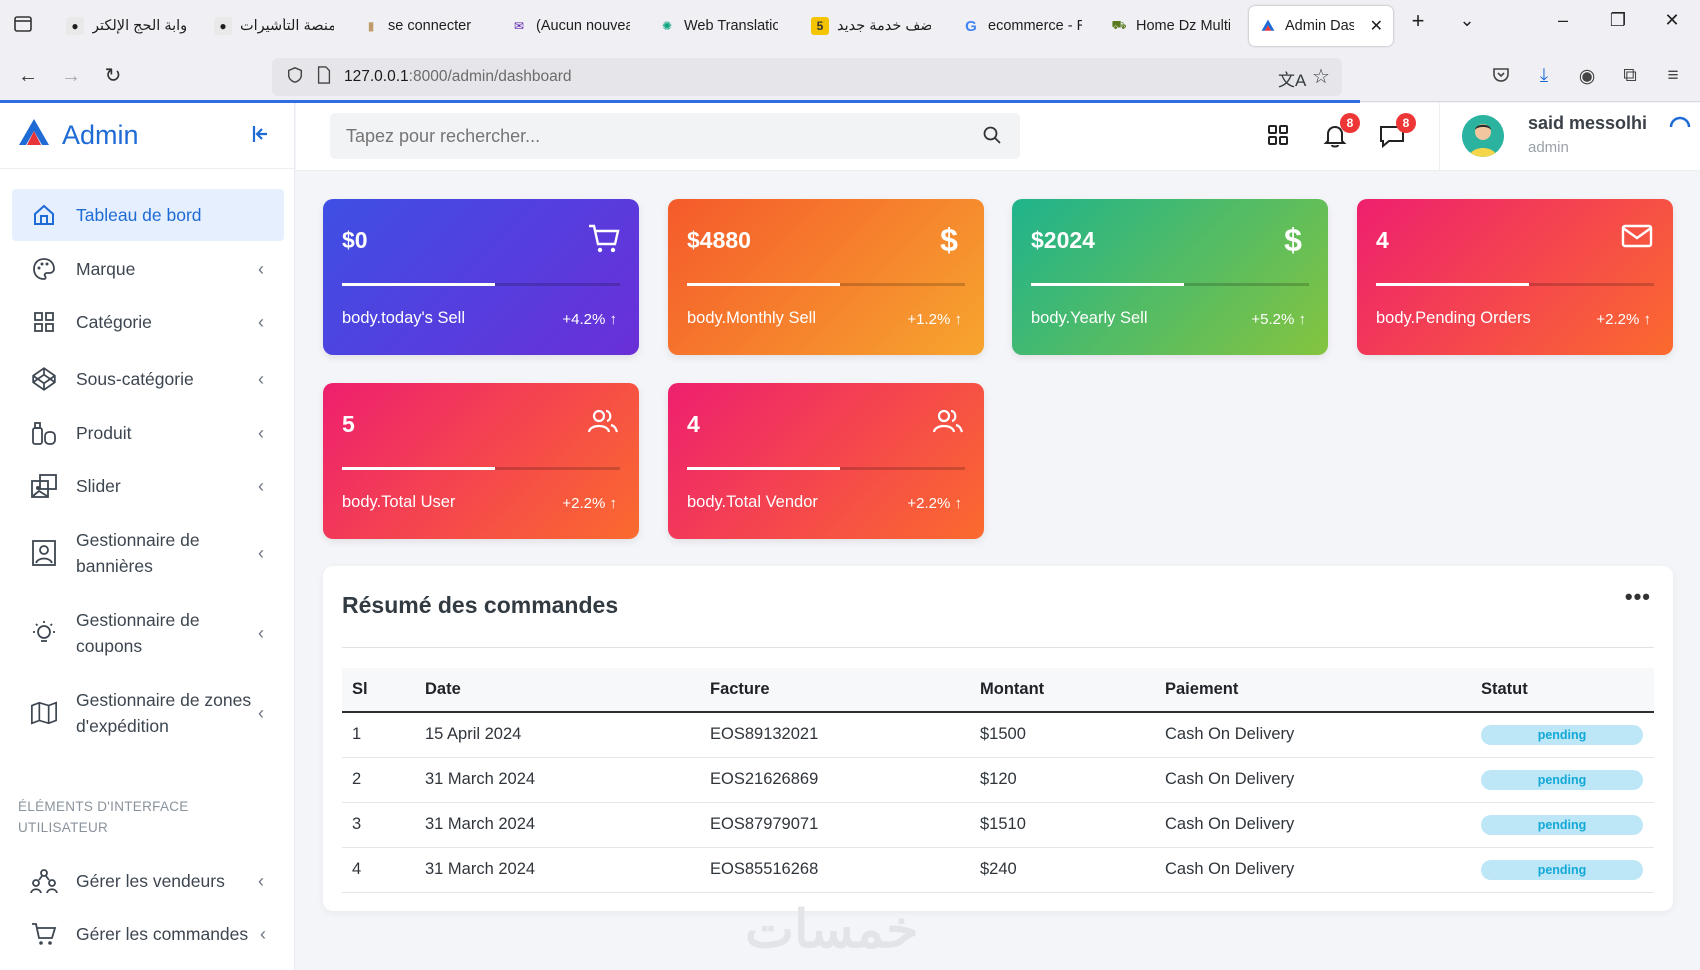  What do you see at coordinates (1170, 26) in the screenshot?
I see `browser-tab: ⛟ Home Dz Multi` at bounding box center [1170, 26].